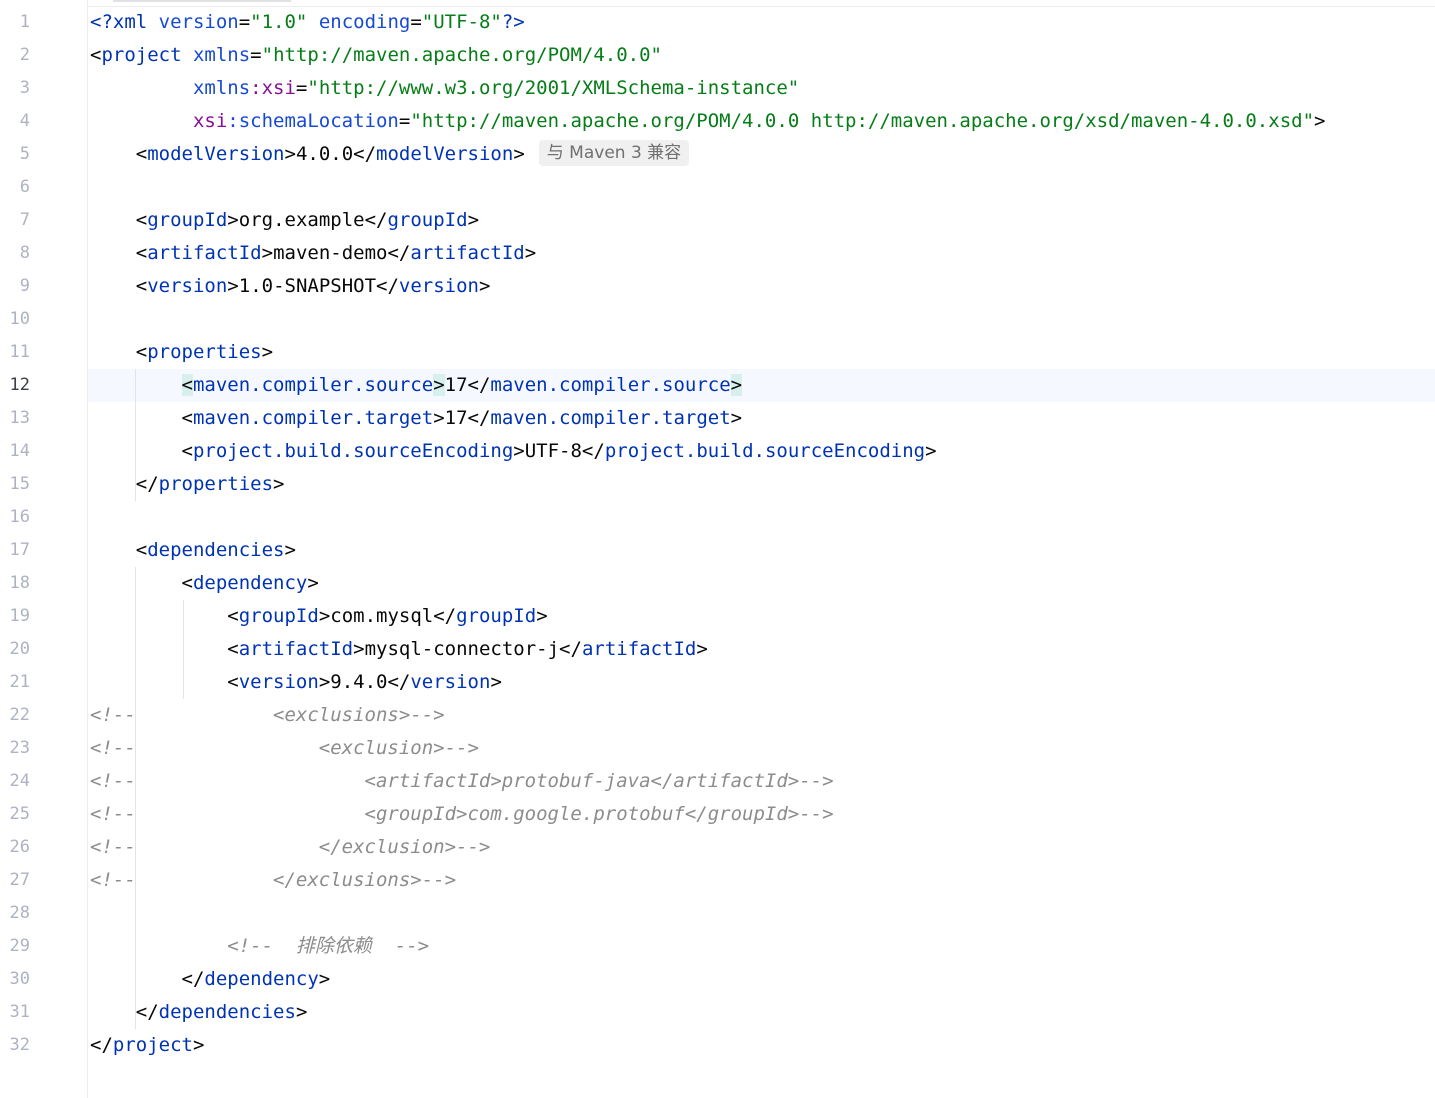 This screenshot has height=1098, width=1435. Describe the element at coordinates (15, 418) in the screenshot. I see `line-number: 13` at that location.